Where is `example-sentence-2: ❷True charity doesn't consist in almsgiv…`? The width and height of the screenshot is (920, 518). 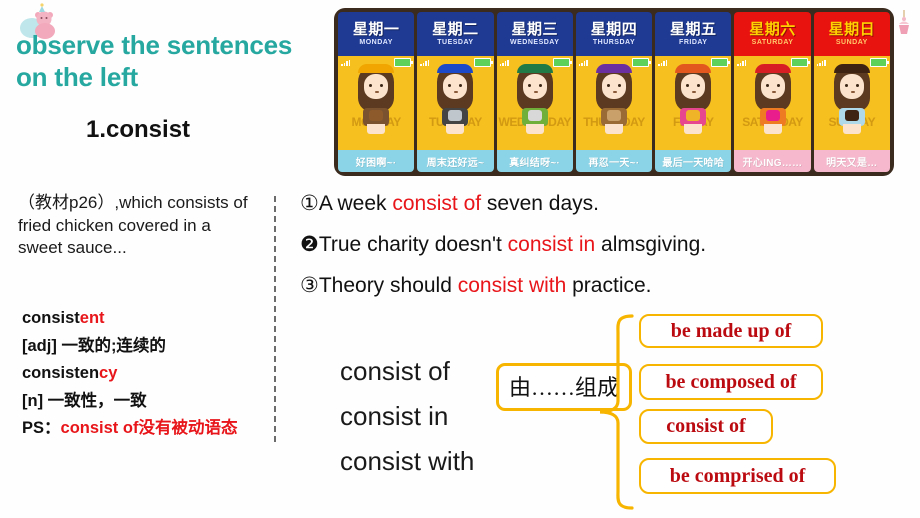 example-sentence-2: ❷True charity doesn't consist in almsgiv… is located at coordinates (605, 245).